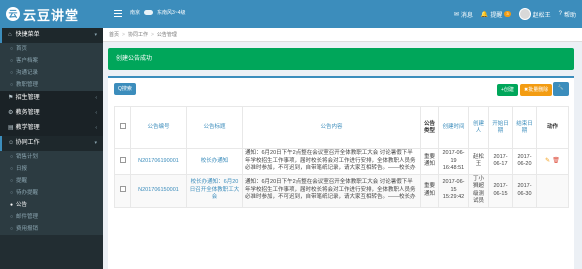 Image resolution: width=582 pixels, height=269 pixels. Describe the element at coordinates (214, 161) in the screenshot. I see `cell-title: 校长办通知` at that location.